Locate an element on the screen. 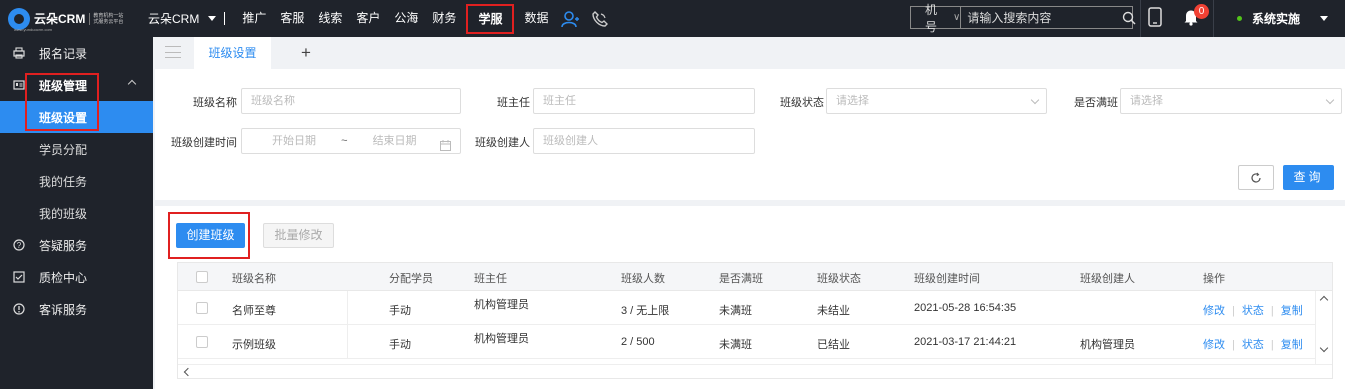  sidebar-subitem-student-assign: 学员分配 is located at coordinates (76, 149).